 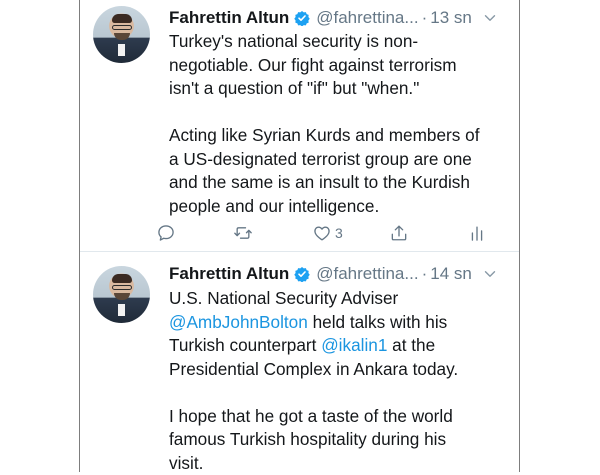 I want to click on tweet-actions: 3, so click(x=339, y=233).